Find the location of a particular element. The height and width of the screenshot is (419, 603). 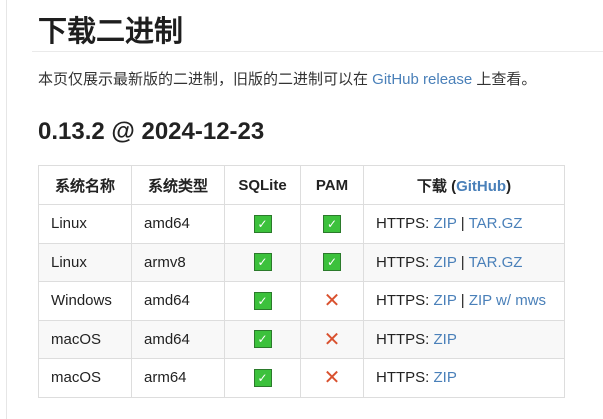

table-row: macOS arm64 ✓ ✕ HTTPS: ZIP is located at coordinates (301, 378).